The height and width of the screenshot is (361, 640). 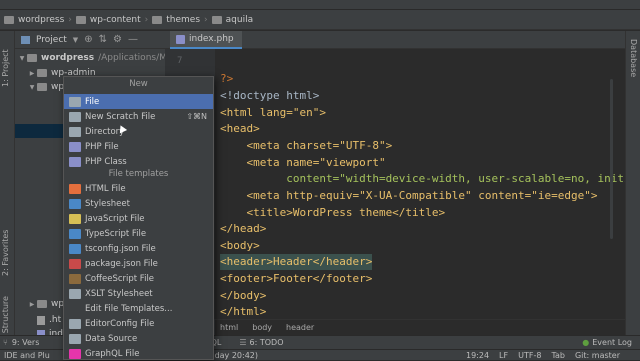 What do you see at coordinates (133, 39) in the screenshot?
I see `hide-icon: —` at bounding box center [133, 39].